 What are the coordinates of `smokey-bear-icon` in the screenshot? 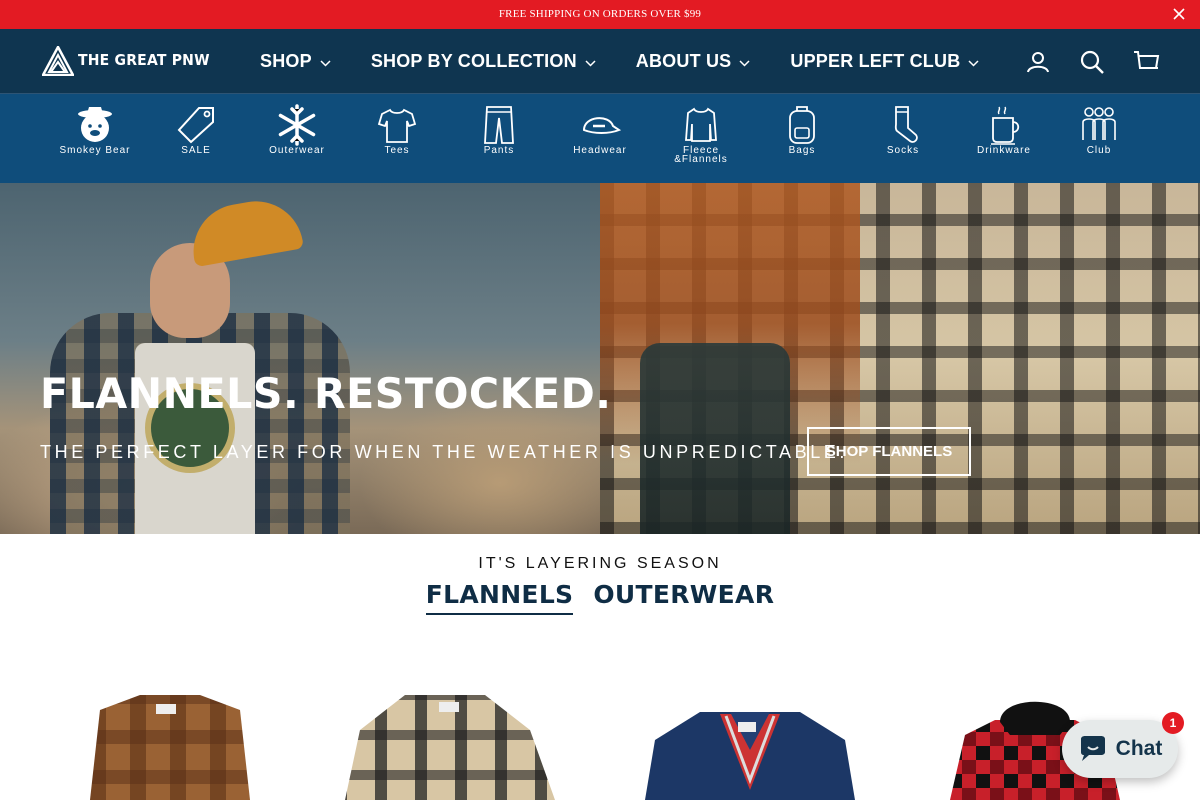 It's located at (95, 124).